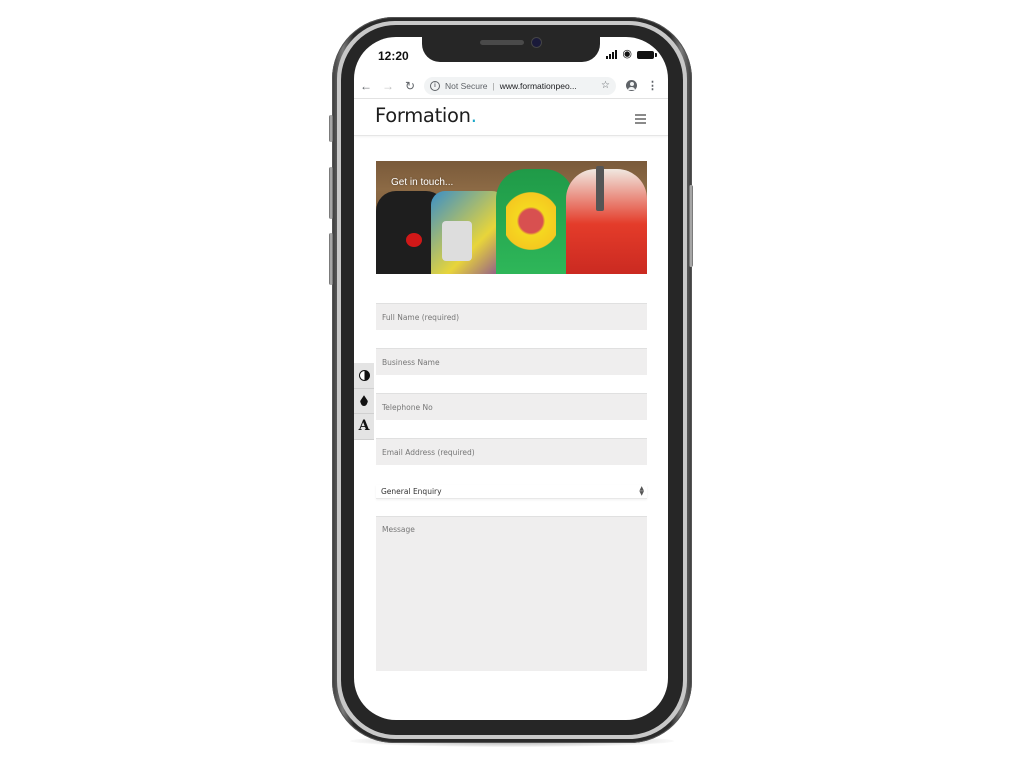 The height and width of the screenshot is (768, 1024). I want to click on front-camera, so click(536, 42).